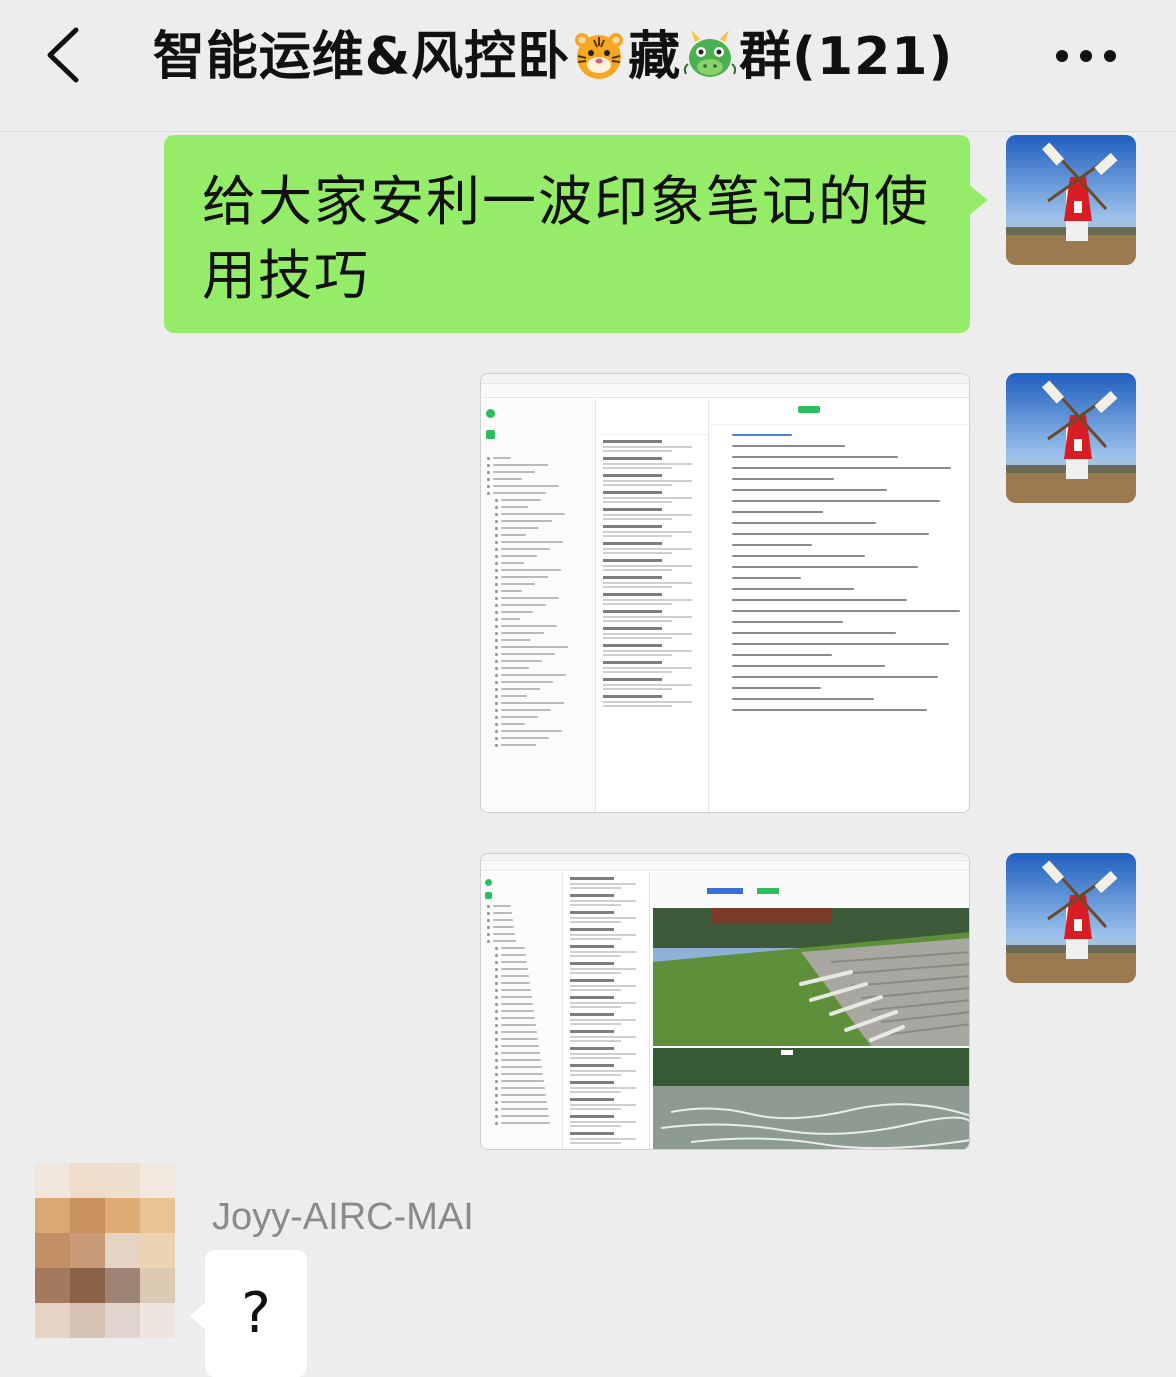  What do you see at coordinates (607, 1010) in the screenshot?
I see `note-list` at bounding box center [607, 1010].